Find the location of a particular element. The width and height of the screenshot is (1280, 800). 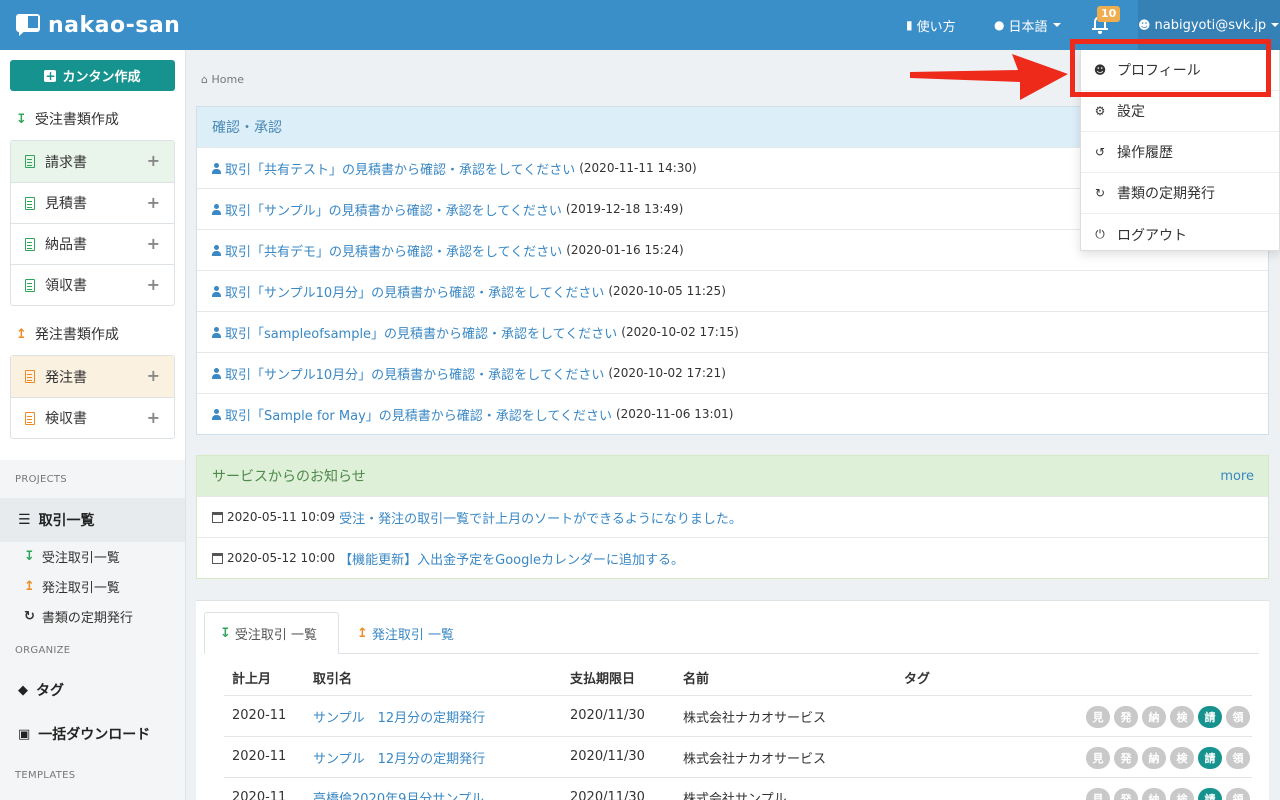

doc-status-pills: 見 発 納 検 請 領 is located at coordinates (1168, 717).